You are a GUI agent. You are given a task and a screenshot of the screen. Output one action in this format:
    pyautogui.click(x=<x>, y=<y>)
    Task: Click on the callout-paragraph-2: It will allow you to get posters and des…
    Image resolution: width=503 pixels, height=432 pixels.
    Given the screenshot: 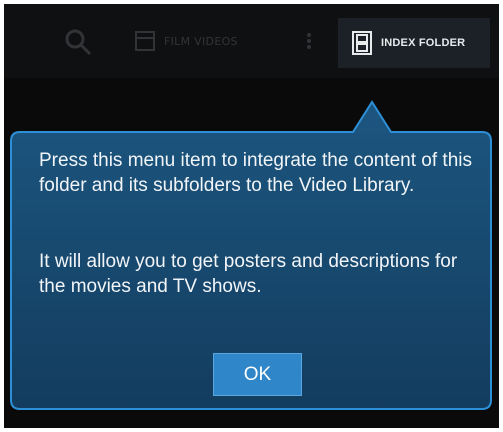 What is the action you would take?
    pyautogui.click(x=248, y=274)
    